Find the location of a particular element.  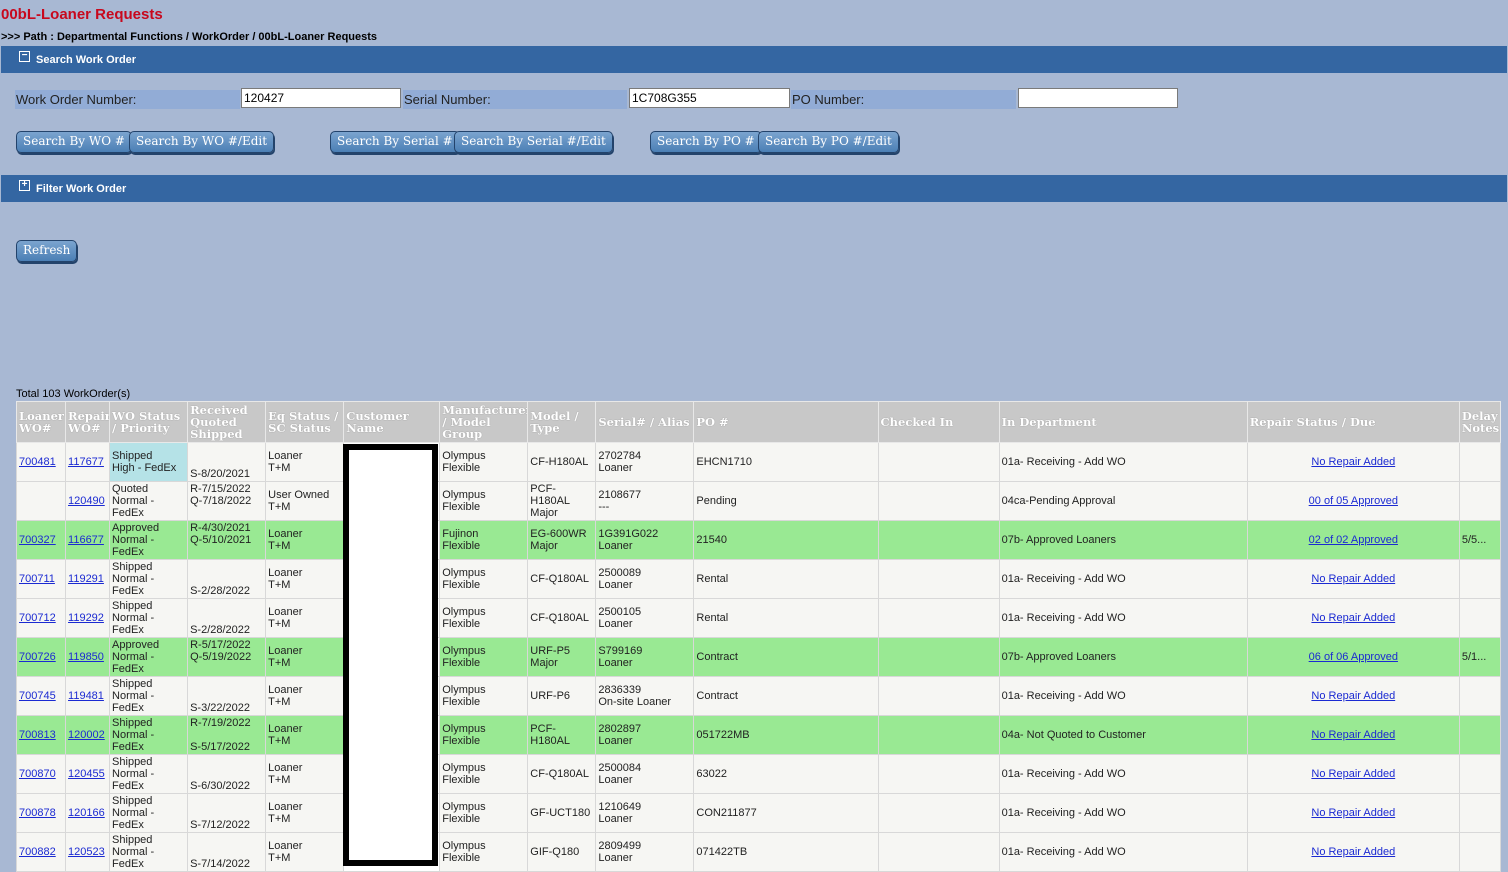

search-by-po-button: Search By PO # is located at coordinates (706, 142).